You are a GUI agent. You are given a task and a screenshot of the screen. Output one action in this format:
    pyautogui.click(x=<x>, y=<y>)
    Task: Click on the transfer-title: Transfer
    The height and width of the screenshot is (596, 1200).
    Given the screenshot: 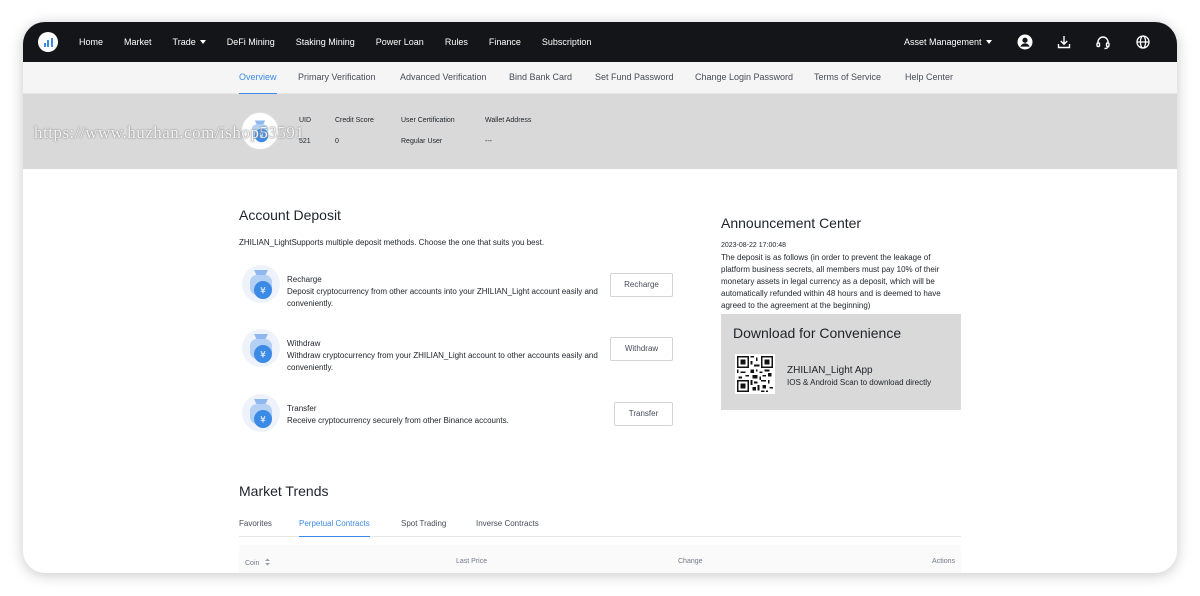 What is the action you would take?
    pyautogui.click(x=302, y=408)
    